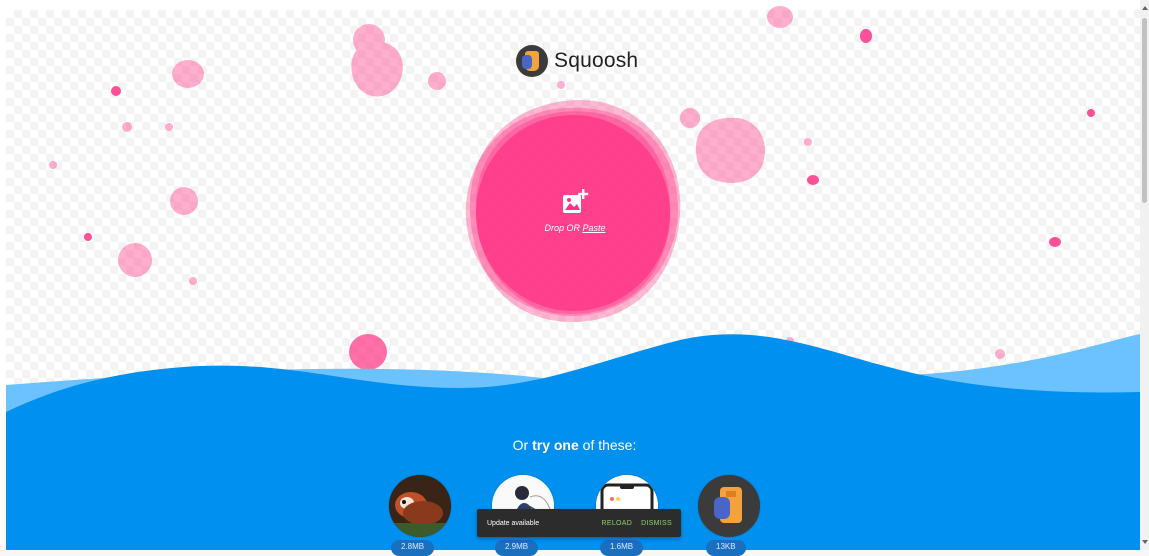  I want to click on app-title: Squoosh, so click(596, 60).